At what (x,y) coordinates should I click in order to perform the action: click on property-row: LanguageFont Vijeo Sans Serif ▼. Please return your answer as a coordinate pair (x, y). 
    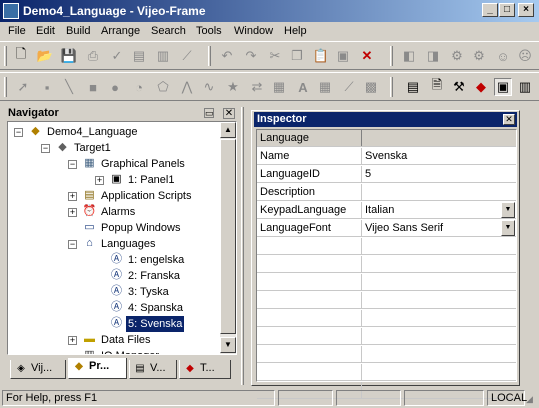
    Looking at the image, I should click on (386, 228).